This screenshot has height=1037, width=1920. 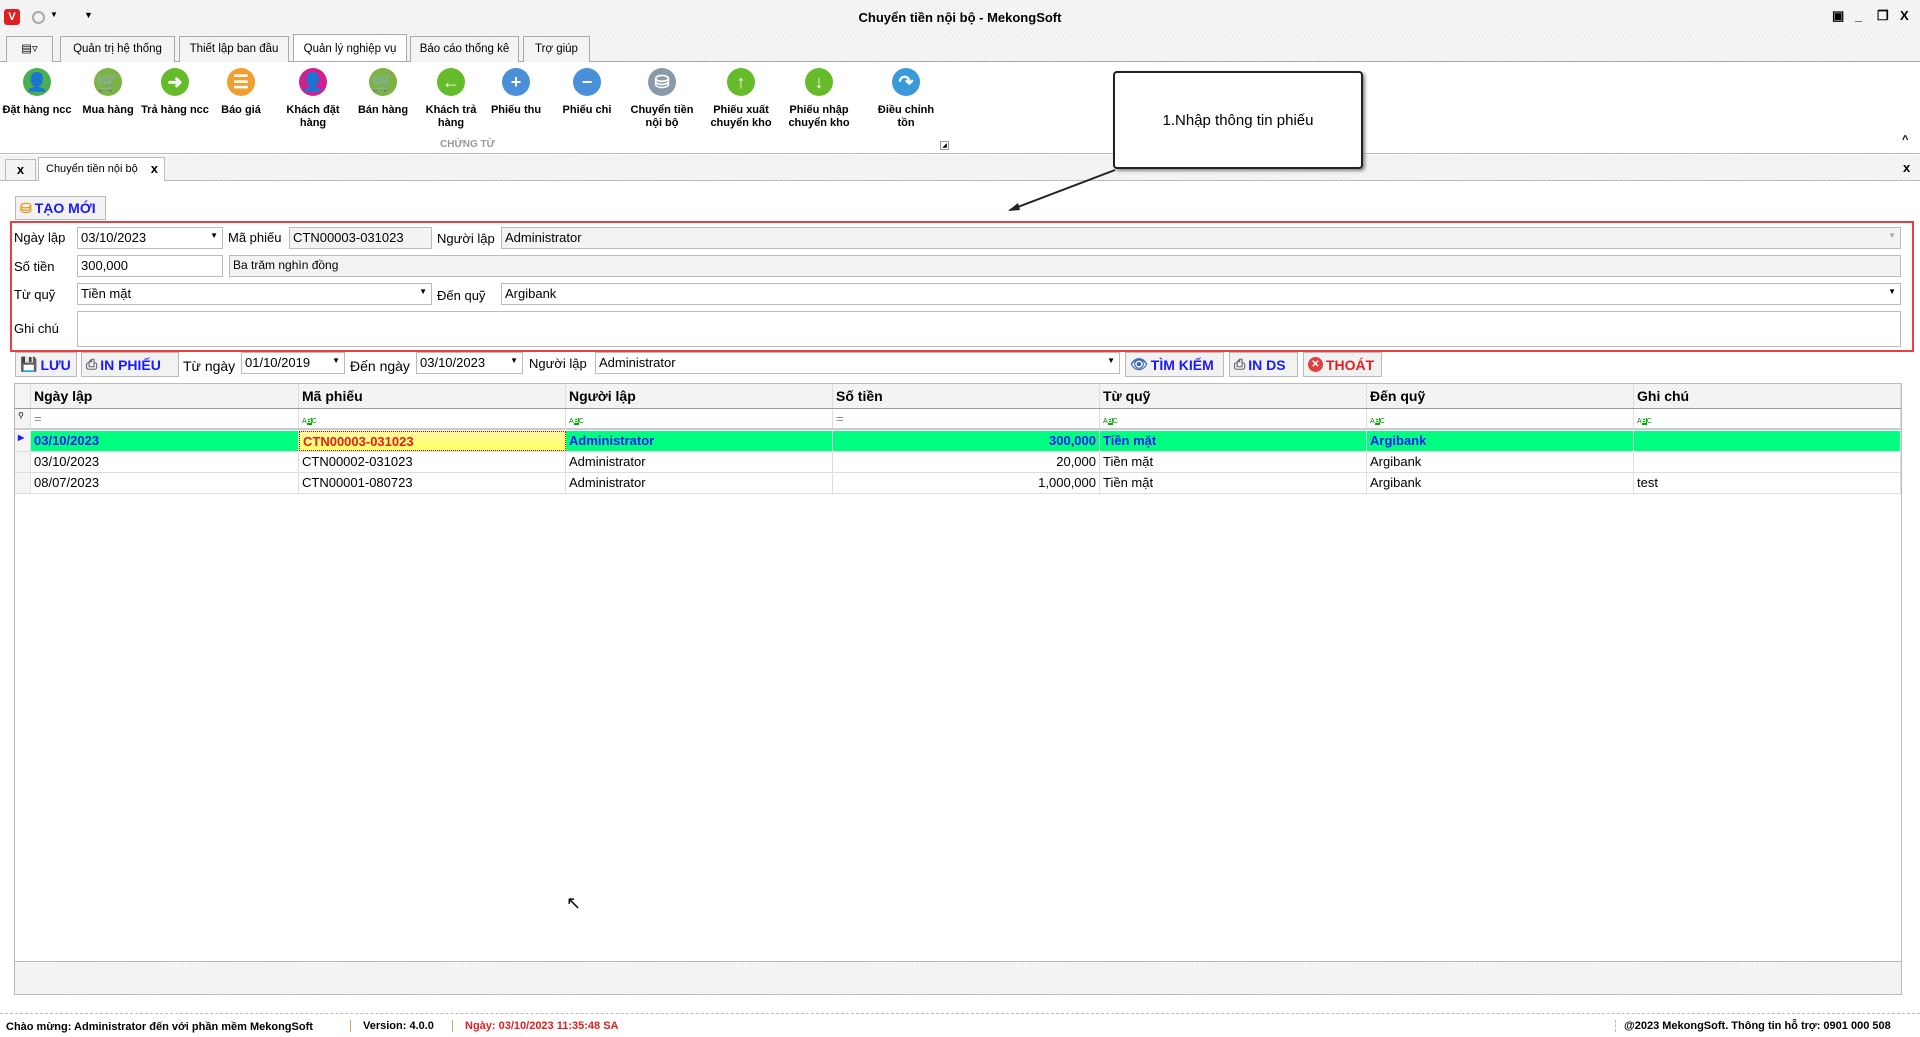 What do you see at coordinates (165, 396) in the screenshot?
I see `column-header: Ngày lập` at bounding box center [165, 396].